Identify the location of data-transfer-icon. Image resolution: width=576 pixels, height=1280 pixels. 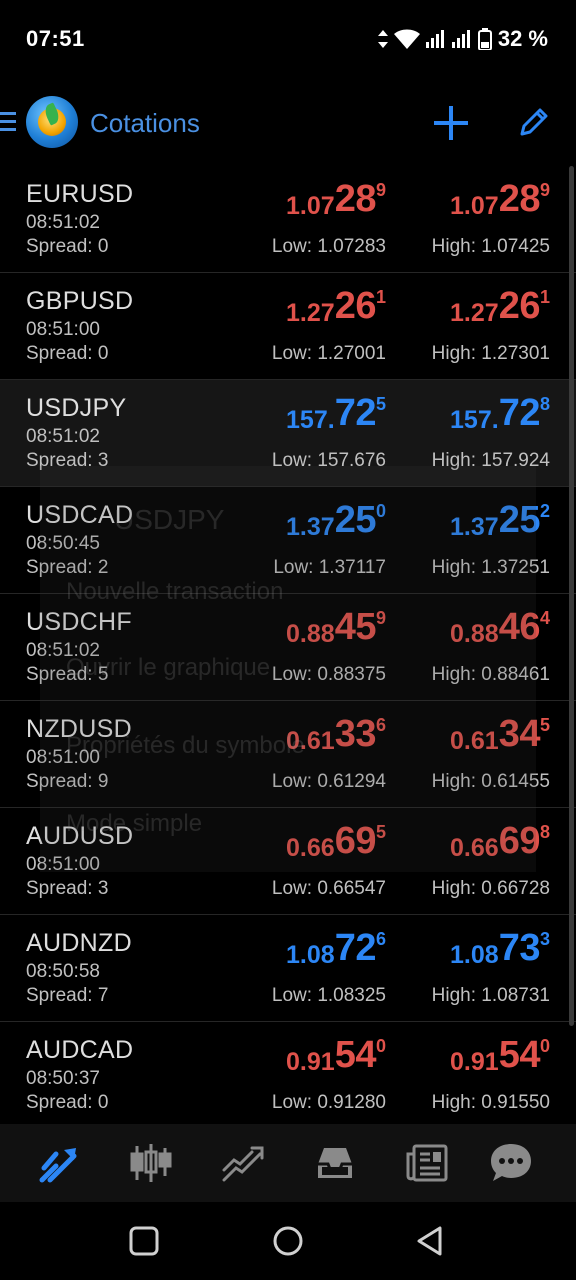
(382, 39).